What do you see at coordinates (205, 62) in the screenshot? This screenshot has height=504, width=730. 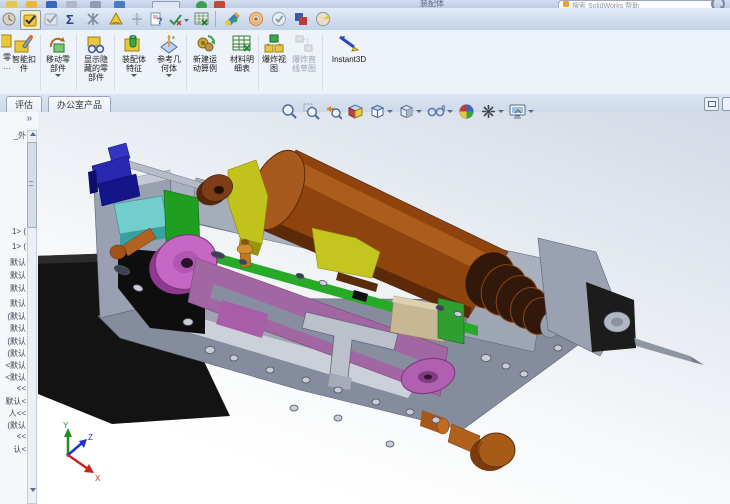 I see `new-motion-study-button: 新建运 动算例` at bounding box center [205, 62].